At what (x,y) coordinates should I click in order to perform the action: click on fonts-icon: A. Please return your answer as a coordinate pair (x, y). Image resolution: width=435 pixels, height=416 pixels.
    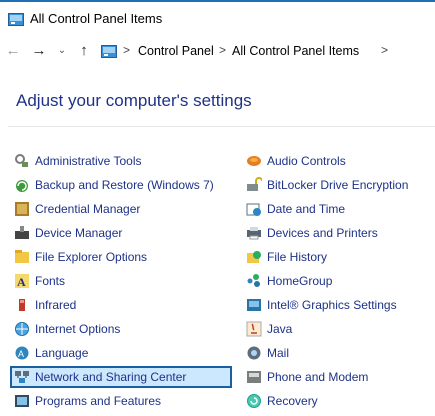
    Looking at the image, I should click on (22, 281).